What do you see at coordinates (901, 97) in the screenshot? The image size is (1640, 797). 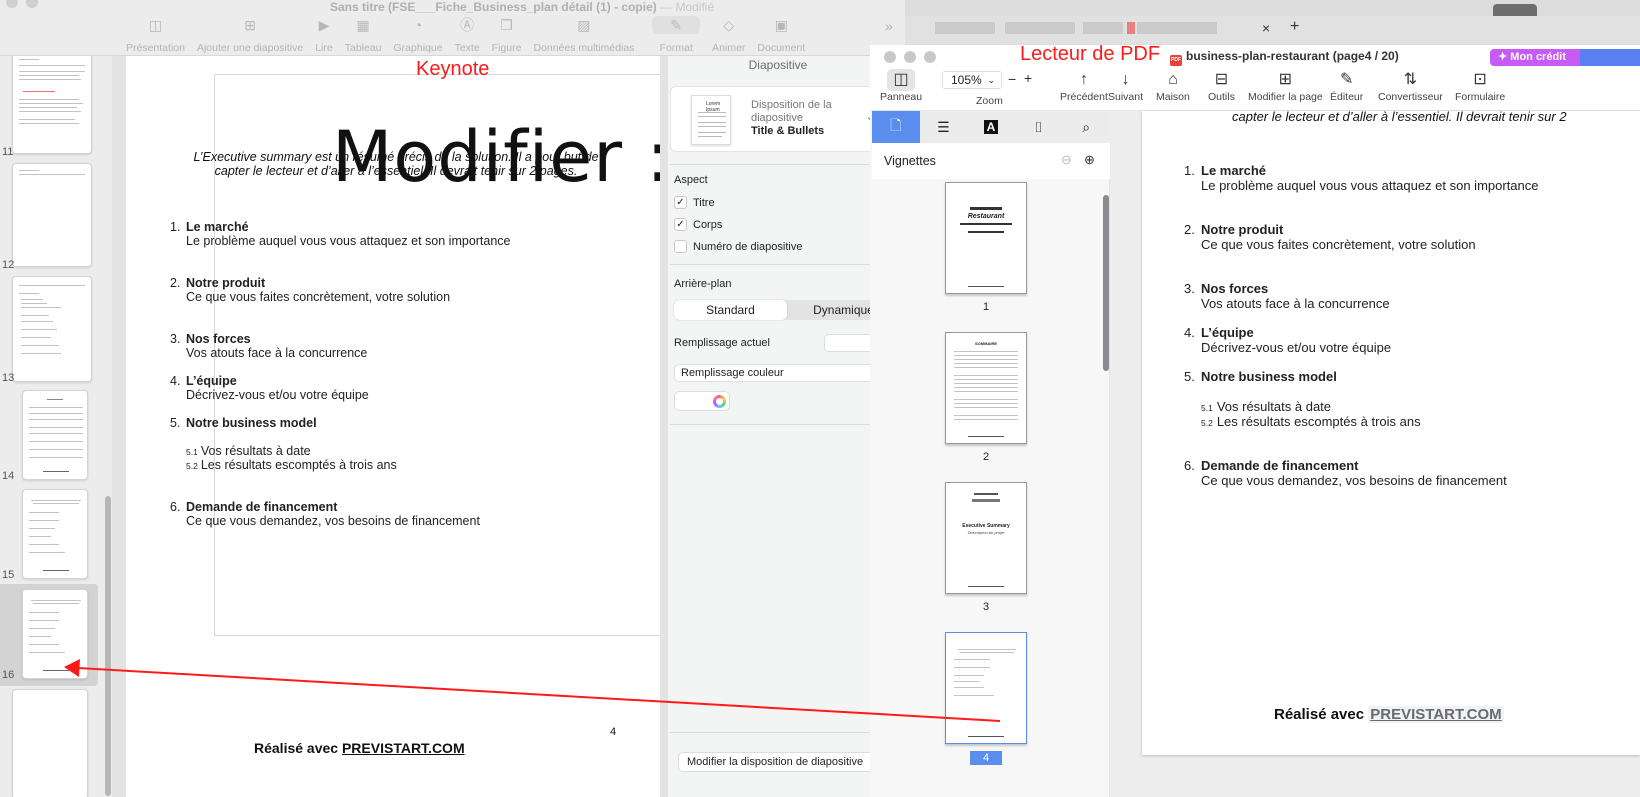 I see `tool-label: Panneau` at bounding box center [901, 97].